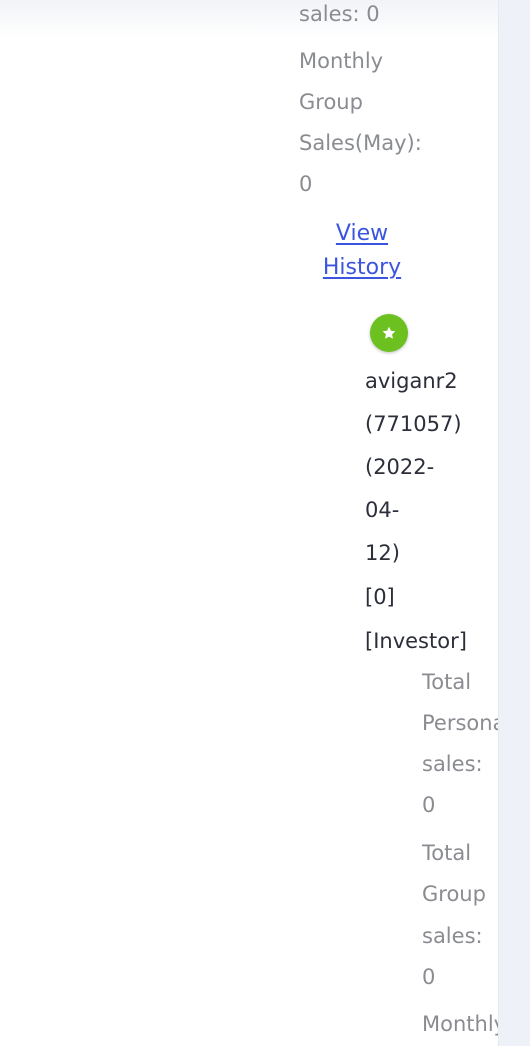 This screenshot has width=530, height=1046. I want to click on member-rank-badge, so click(389, 333).